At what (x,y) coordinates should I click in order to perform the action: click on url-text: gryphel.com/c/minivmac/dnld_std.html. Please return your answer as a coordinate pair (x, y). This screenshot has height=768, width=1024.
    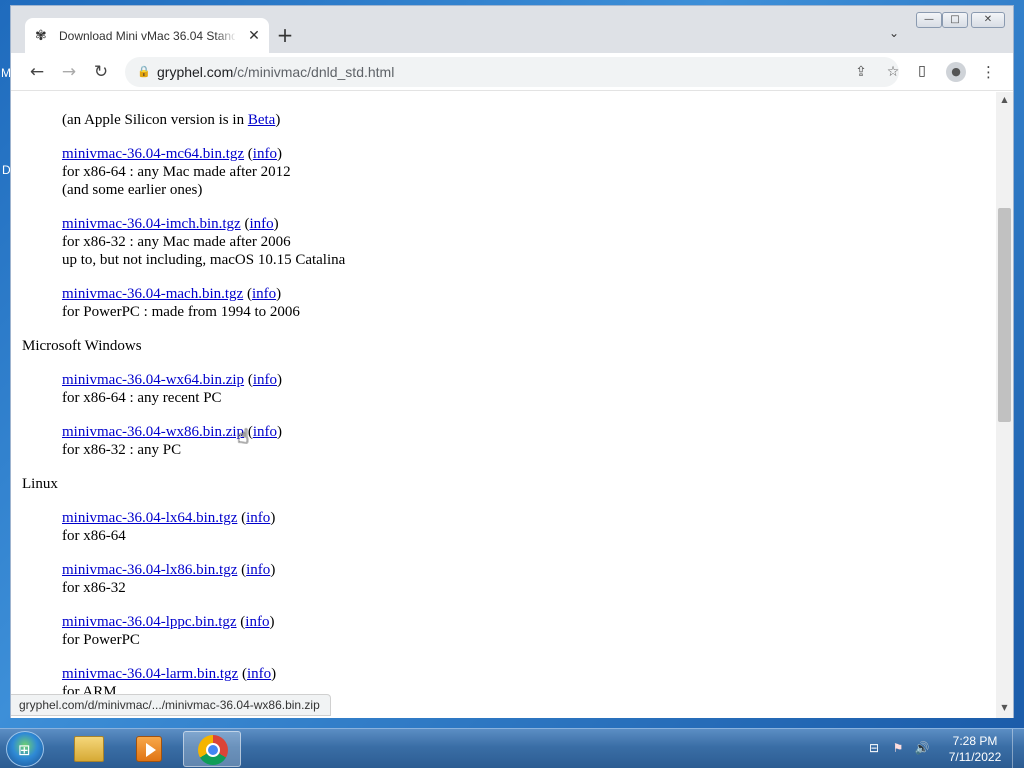
    Looking at the image, I should click on (275, 72).